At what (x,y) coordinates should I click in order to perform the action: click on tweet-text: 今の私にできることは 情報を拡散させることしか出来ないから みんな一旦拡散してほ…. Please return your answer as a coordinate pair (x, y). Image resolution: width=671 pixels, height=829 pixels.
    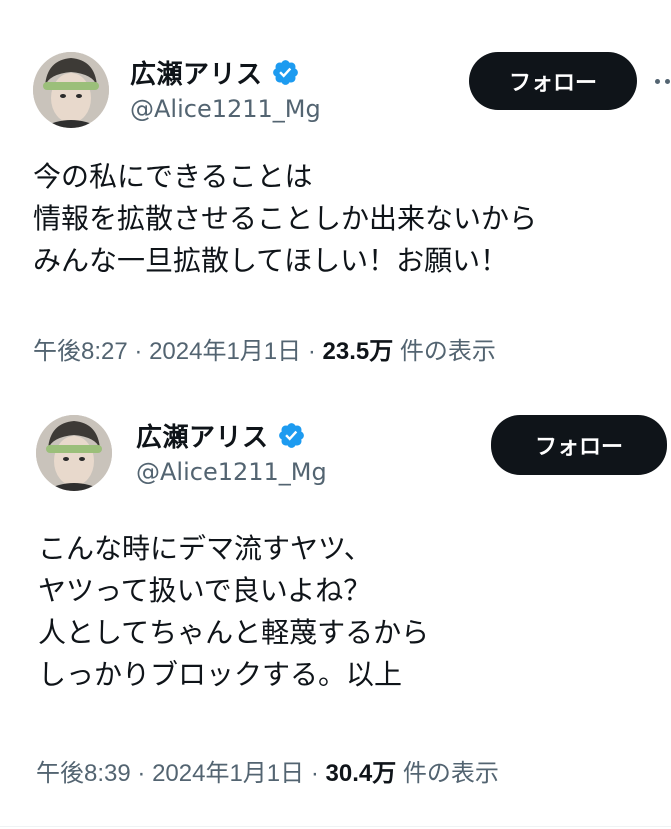
    Looking at the image, I should click on (285, 219).